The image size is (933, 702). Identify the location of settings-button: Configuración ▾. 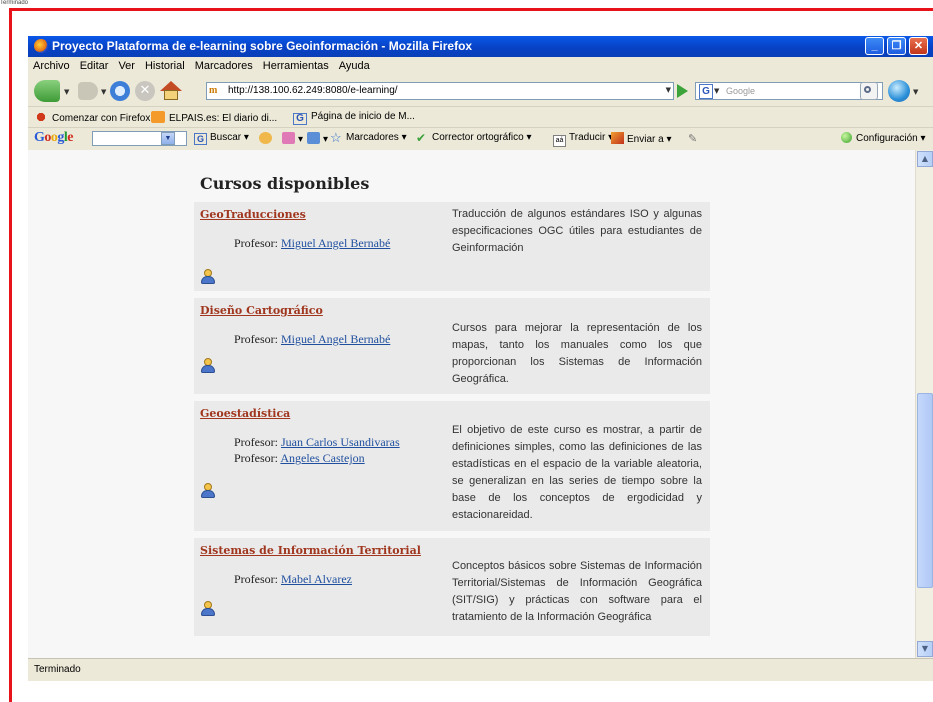
(883, 138).